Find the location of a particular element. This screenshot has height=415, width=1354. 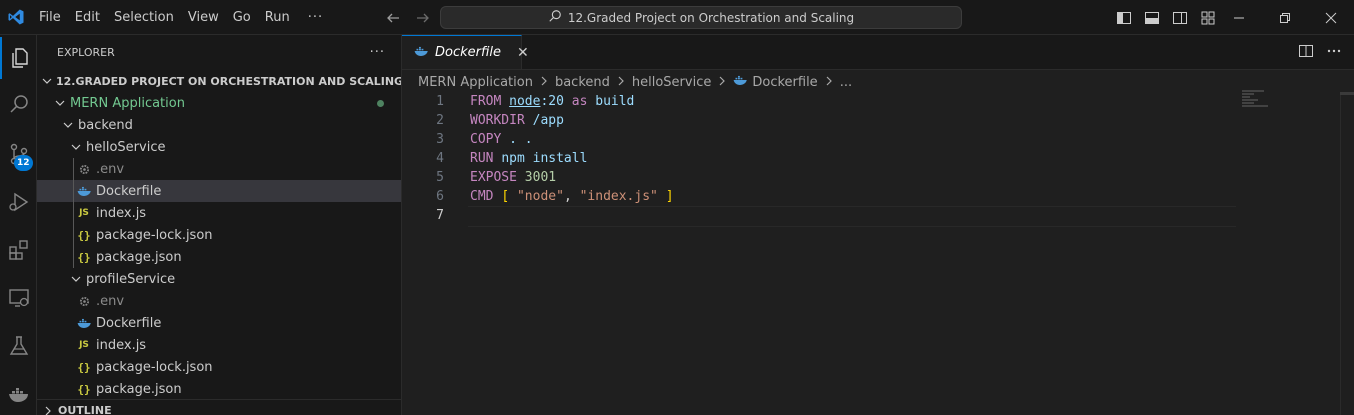

search-icon is located at coordinates (555, 17).